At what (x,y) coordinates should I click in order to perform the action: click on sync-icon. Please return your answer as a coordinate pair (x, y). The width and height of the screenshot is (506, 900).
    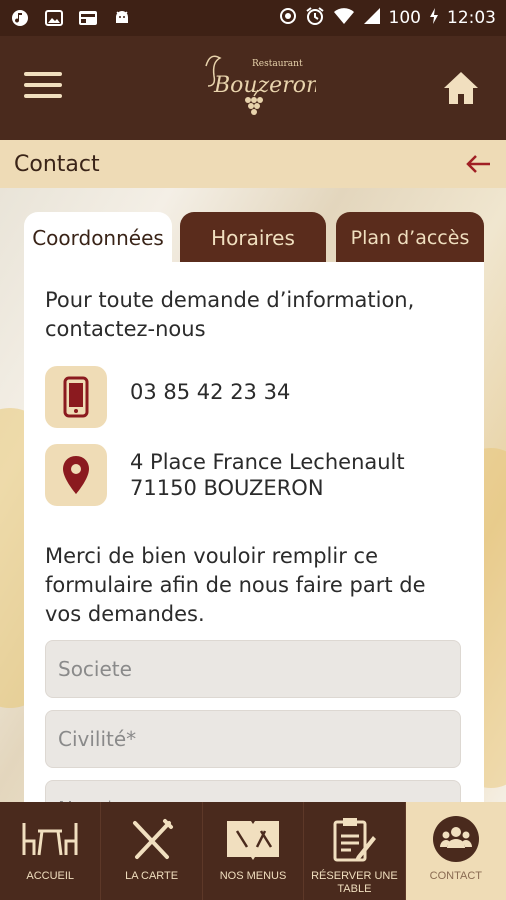
    Looking at the image, I should click on (288, 18).